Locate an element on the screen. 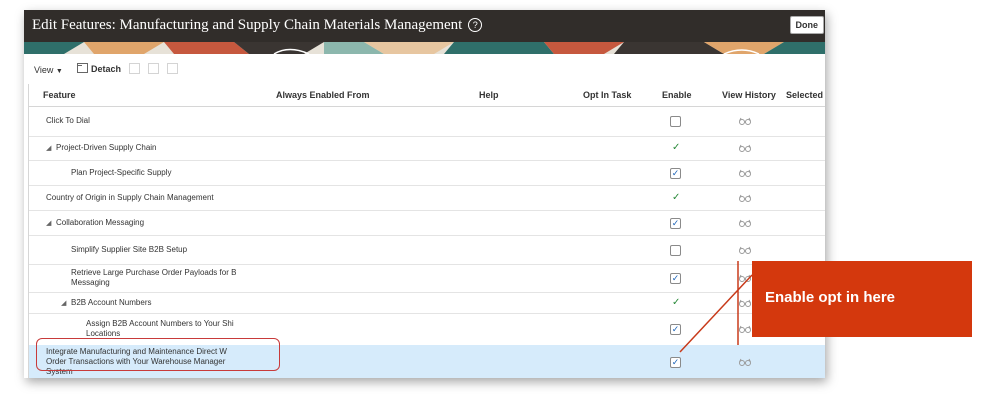  callout-text: Enable opt in here is located at coordinates (830, 297).